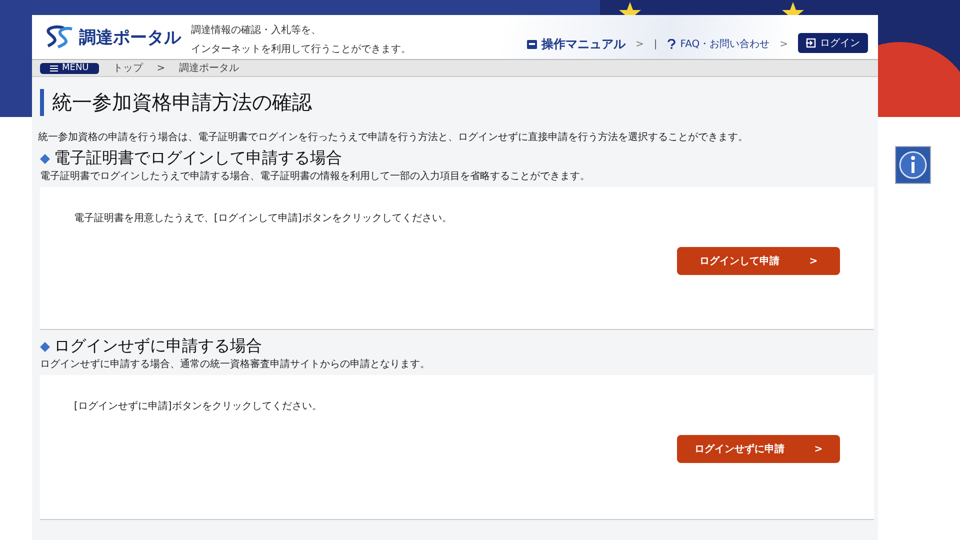 This screenshot has height=540, width=960. What do you see at coordinates (158, 346) in the screenshot?
I see `section-heading: ログインせずに申請する場合` at bounding box center [158, 346].